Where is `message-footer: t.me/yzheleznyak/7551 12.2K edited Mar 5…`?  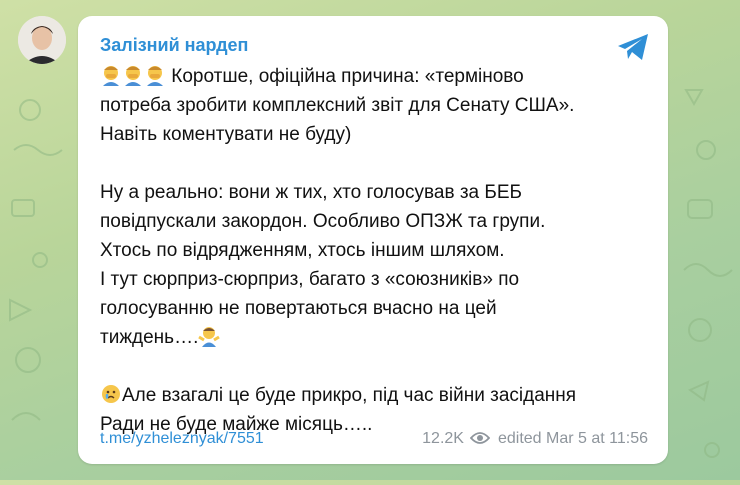
message-footer: t.me/yzheleznyak/7551 12.2K edited Mar 5… is located at coordinates (374, 439).